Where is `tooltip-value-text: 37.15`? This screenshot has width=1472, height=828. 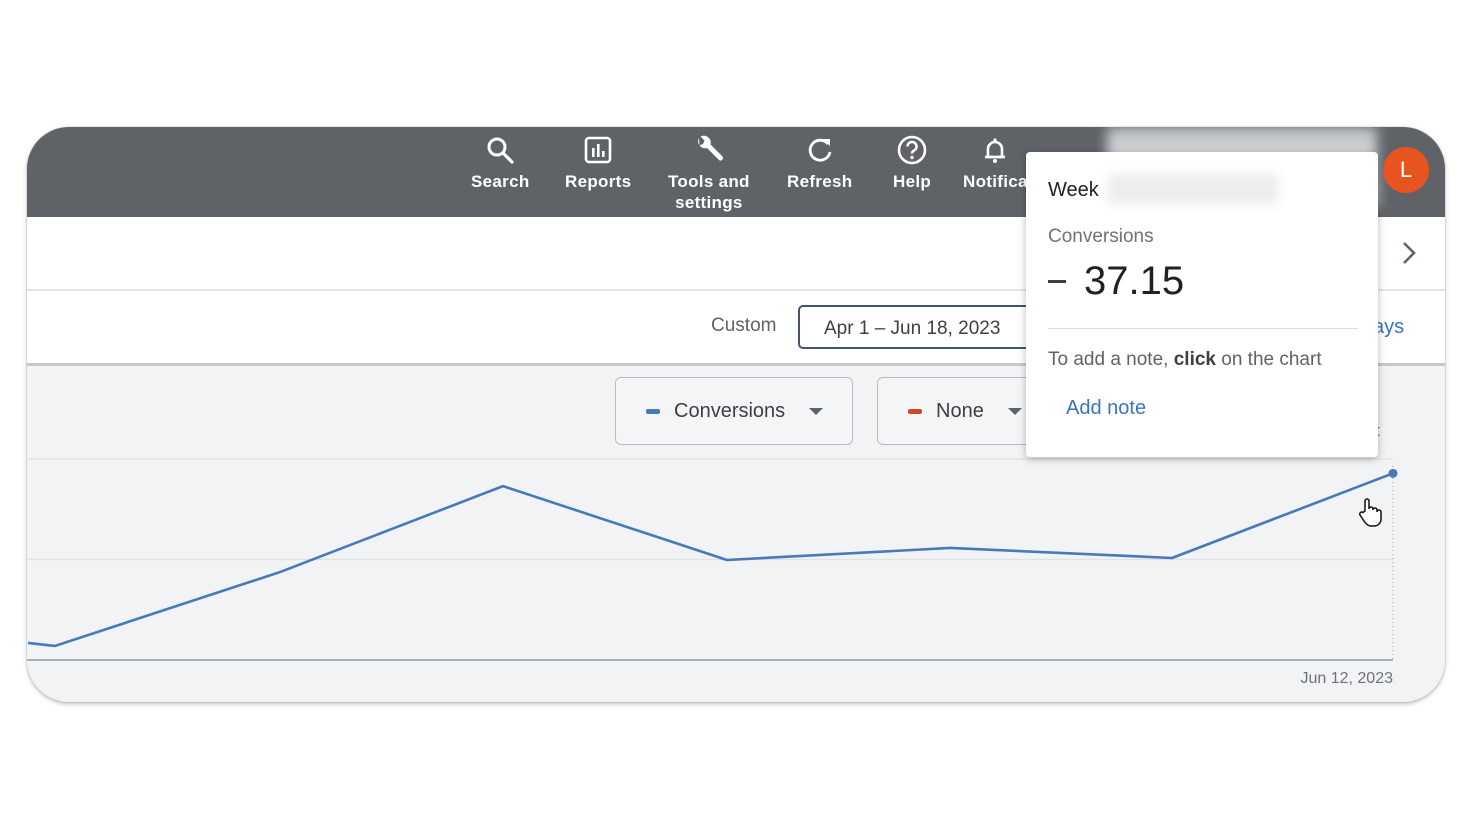
tooltip-value-text: 37.15 is located at coordinates (1134, 281).